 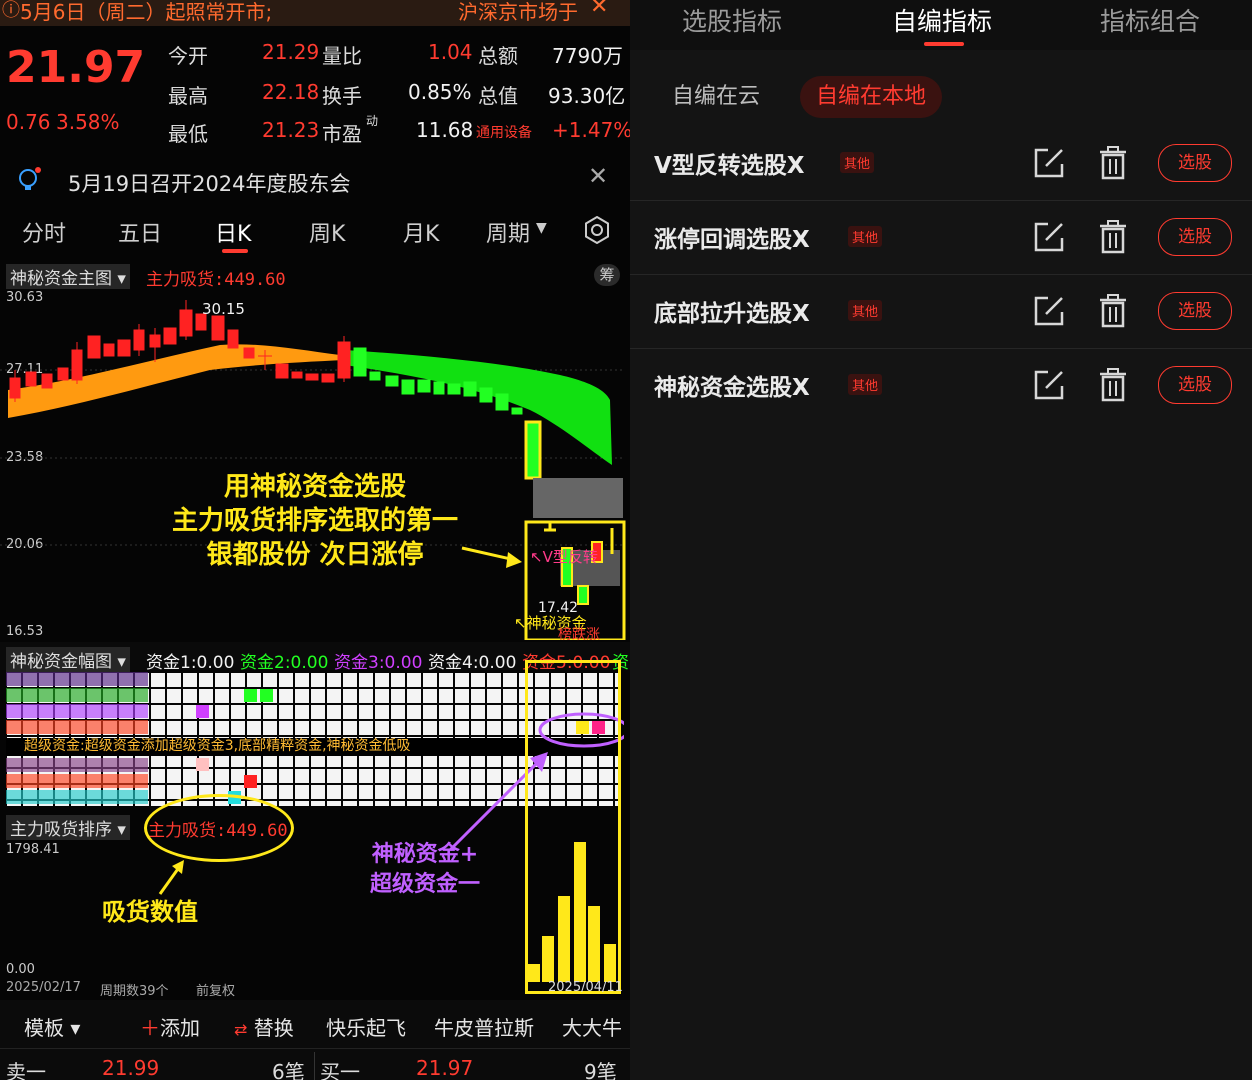 I want to click on formula-tag: 其他, so click(x=857, y=162).